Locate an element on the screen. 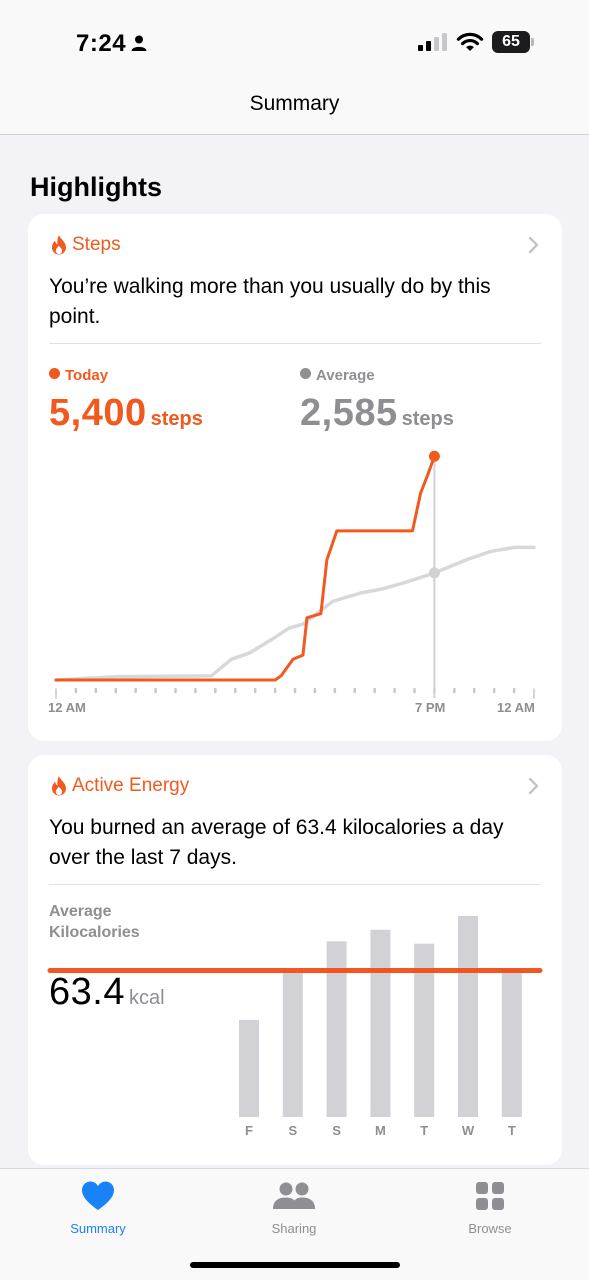 The height and width of the screenshot is (1280, 589). energy-bar-day-label: M is located at coordinates (380, 1130).